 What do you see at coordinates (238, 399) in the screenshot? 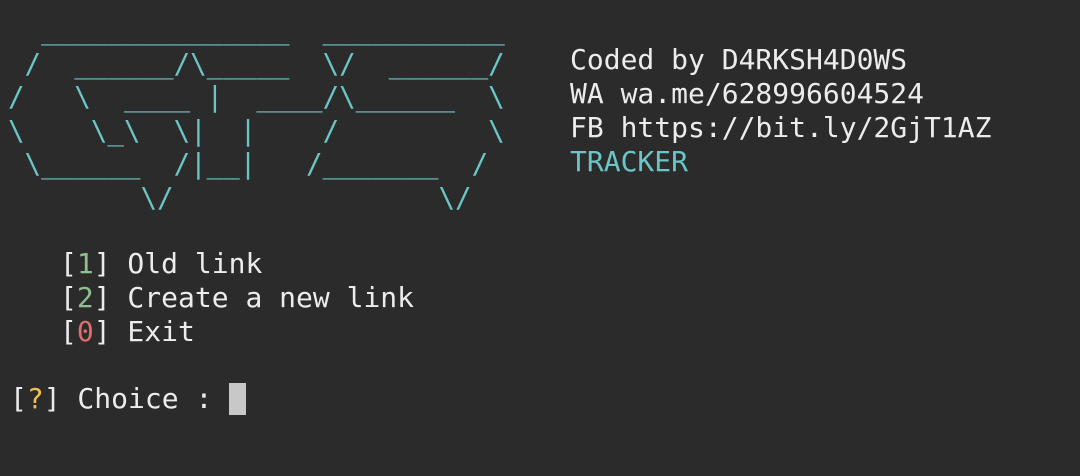
I see `text-cursor` at bounding box center [238, 399].